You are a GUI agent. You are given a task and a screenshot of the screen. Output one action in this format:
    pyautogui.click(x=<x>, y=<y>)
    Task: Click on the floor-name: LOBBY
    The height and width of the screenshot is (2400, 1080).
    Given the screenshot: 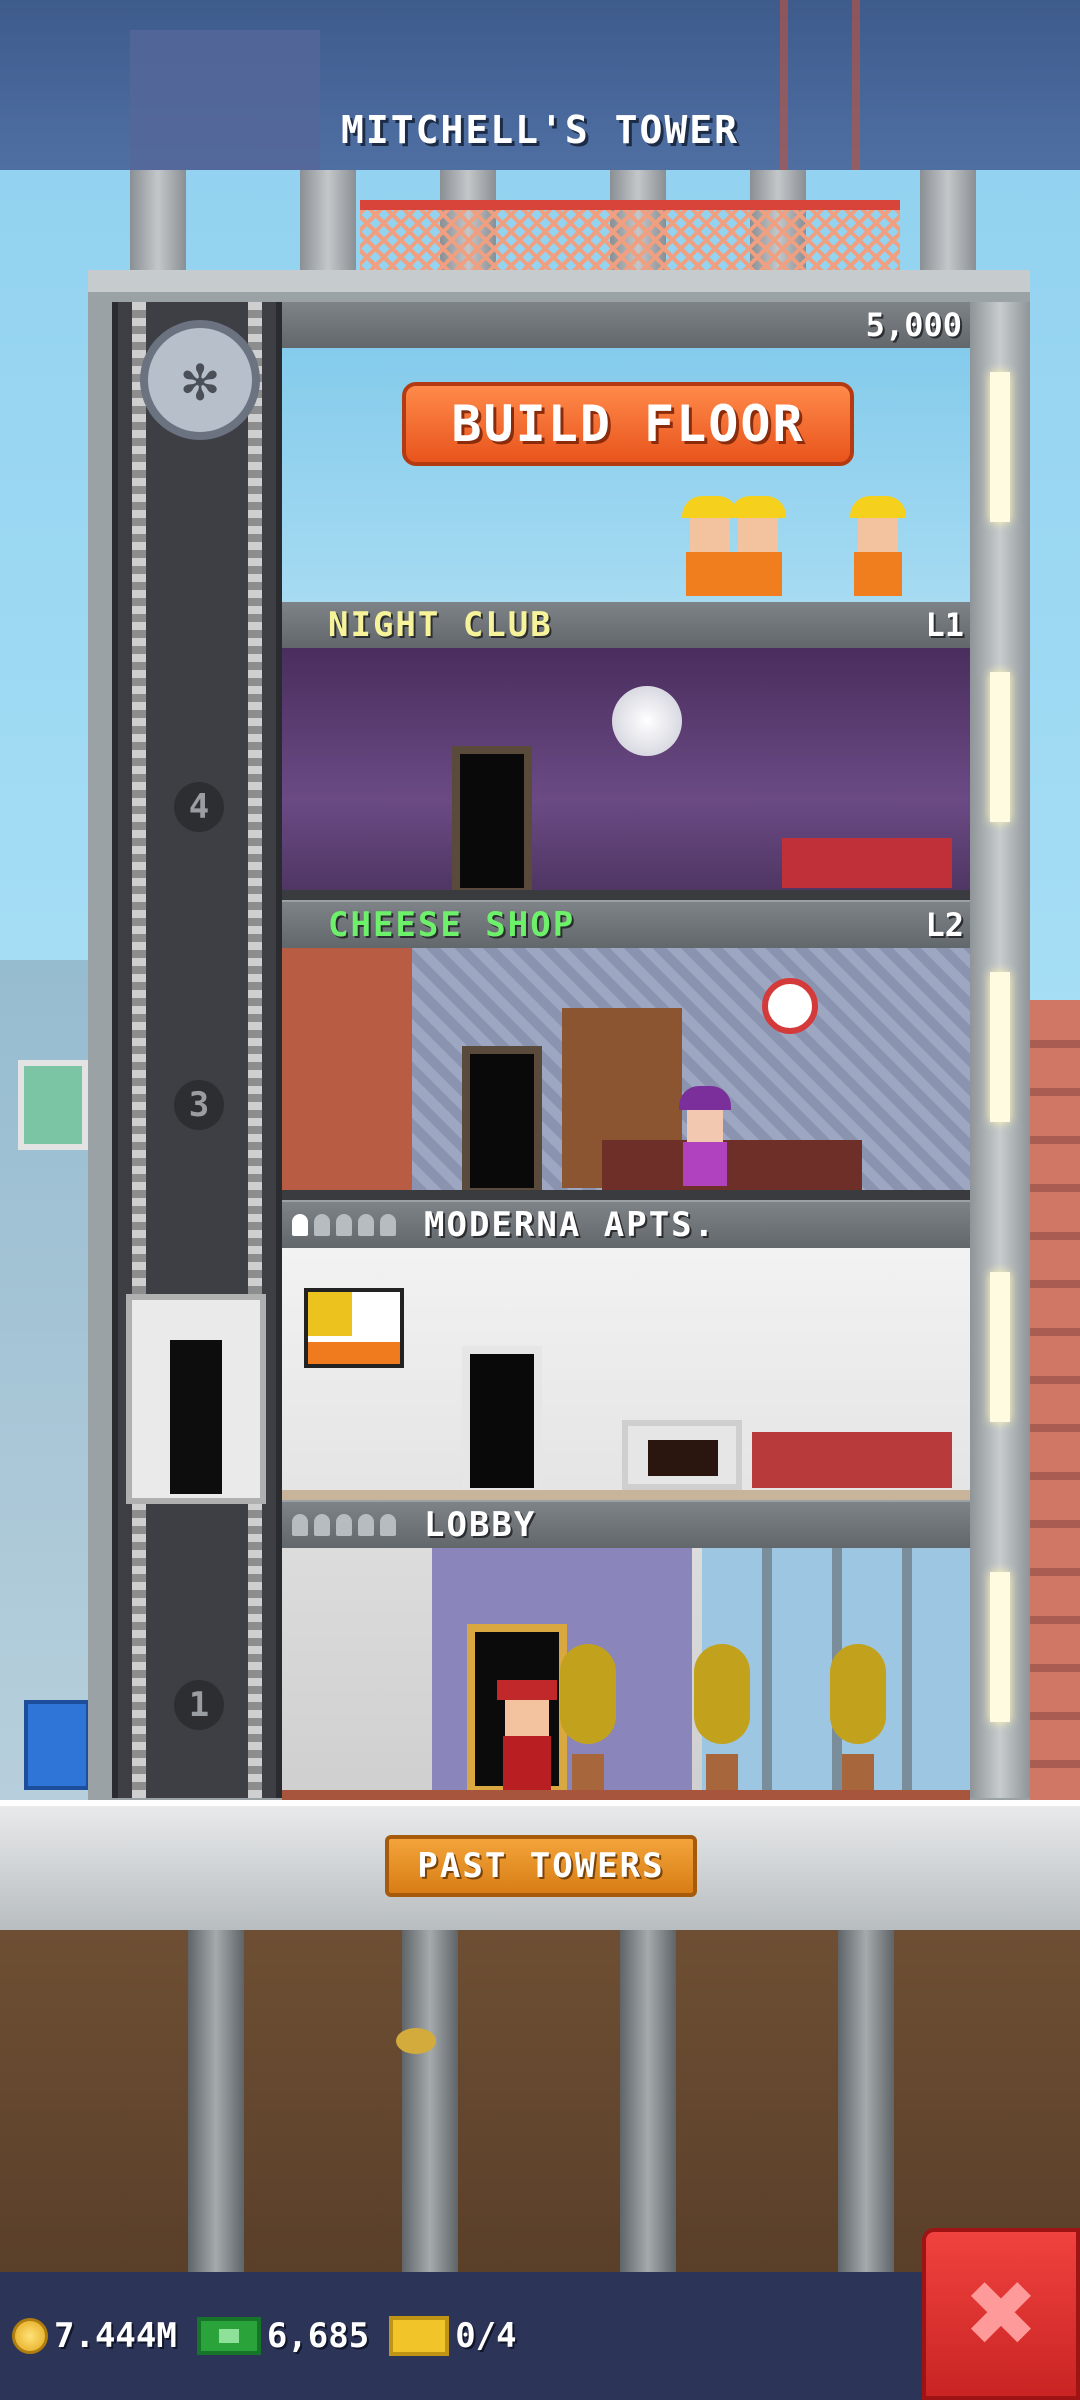 What is the action you would take?
    pyautogui.click(x=480, y=1525)
    